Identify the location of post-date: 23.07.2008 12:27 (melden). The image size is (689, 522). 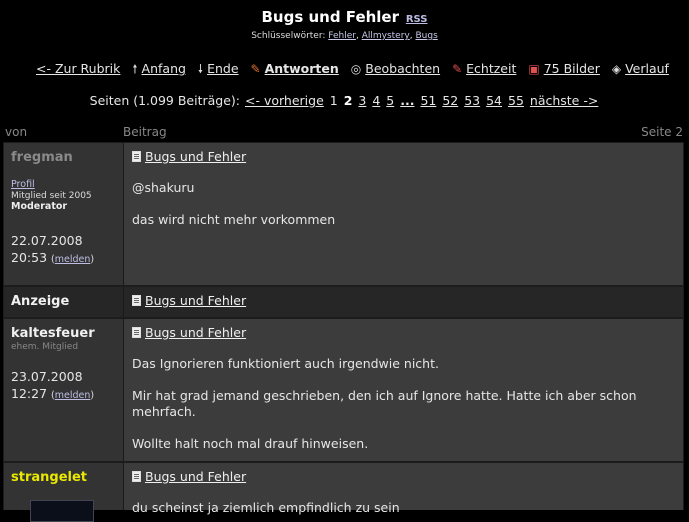
(53, 385).